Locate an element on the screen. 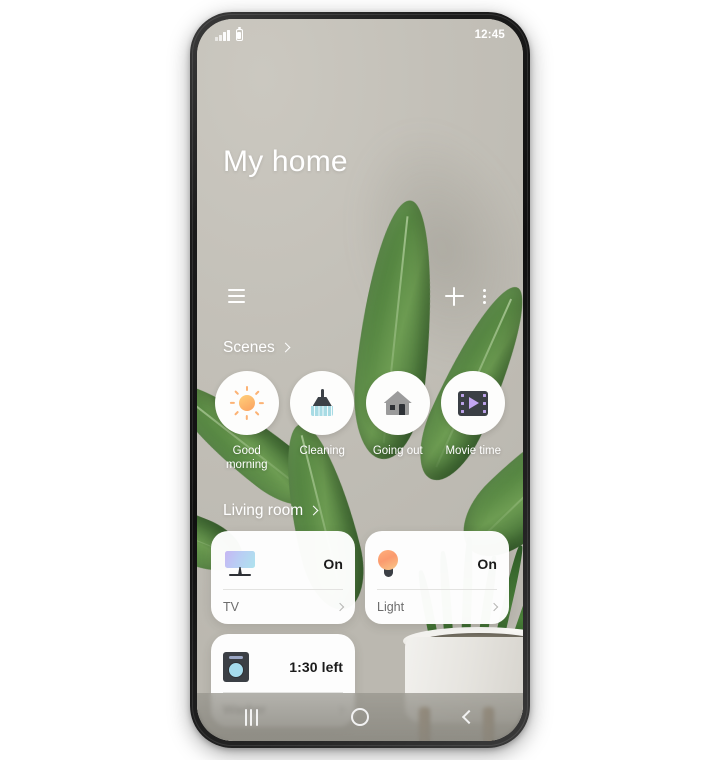  page-title: My home is located at coordinates (285, 161).